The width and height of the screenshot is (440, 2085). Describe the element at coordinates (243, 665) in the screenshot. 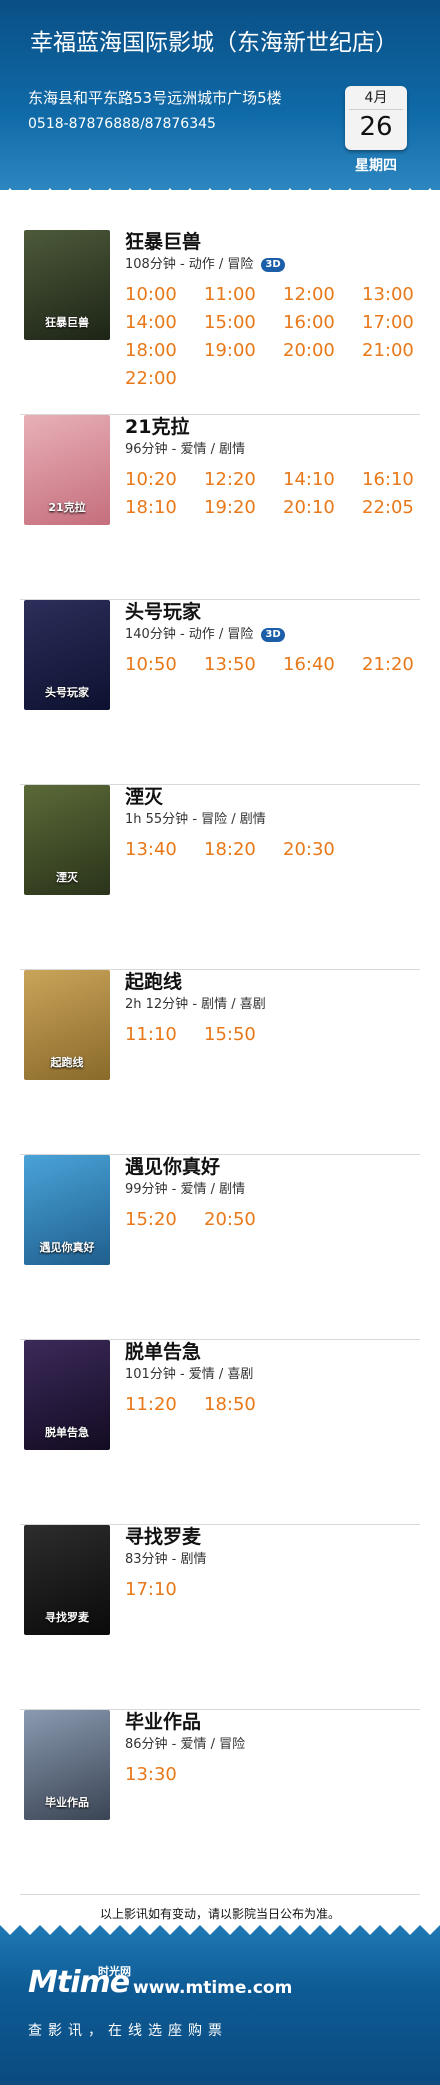

I see `showtime: 13:50` at that location.